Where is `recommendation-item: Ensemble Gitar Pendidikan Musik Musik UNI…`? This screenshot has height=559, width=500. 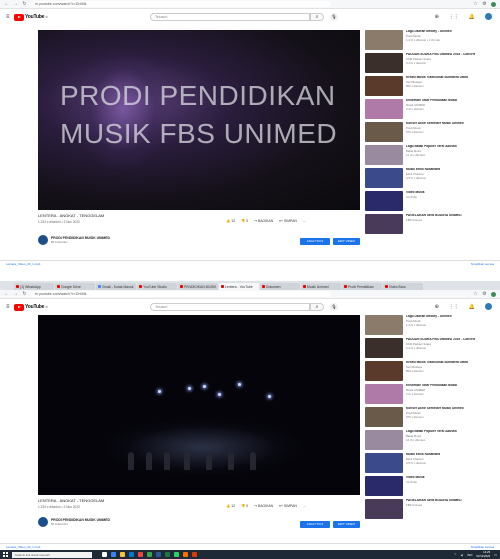 recommendation-item: Ensemble Gitar Pendidikan Musik Musik UNI… is located at coordinates (430, 109).